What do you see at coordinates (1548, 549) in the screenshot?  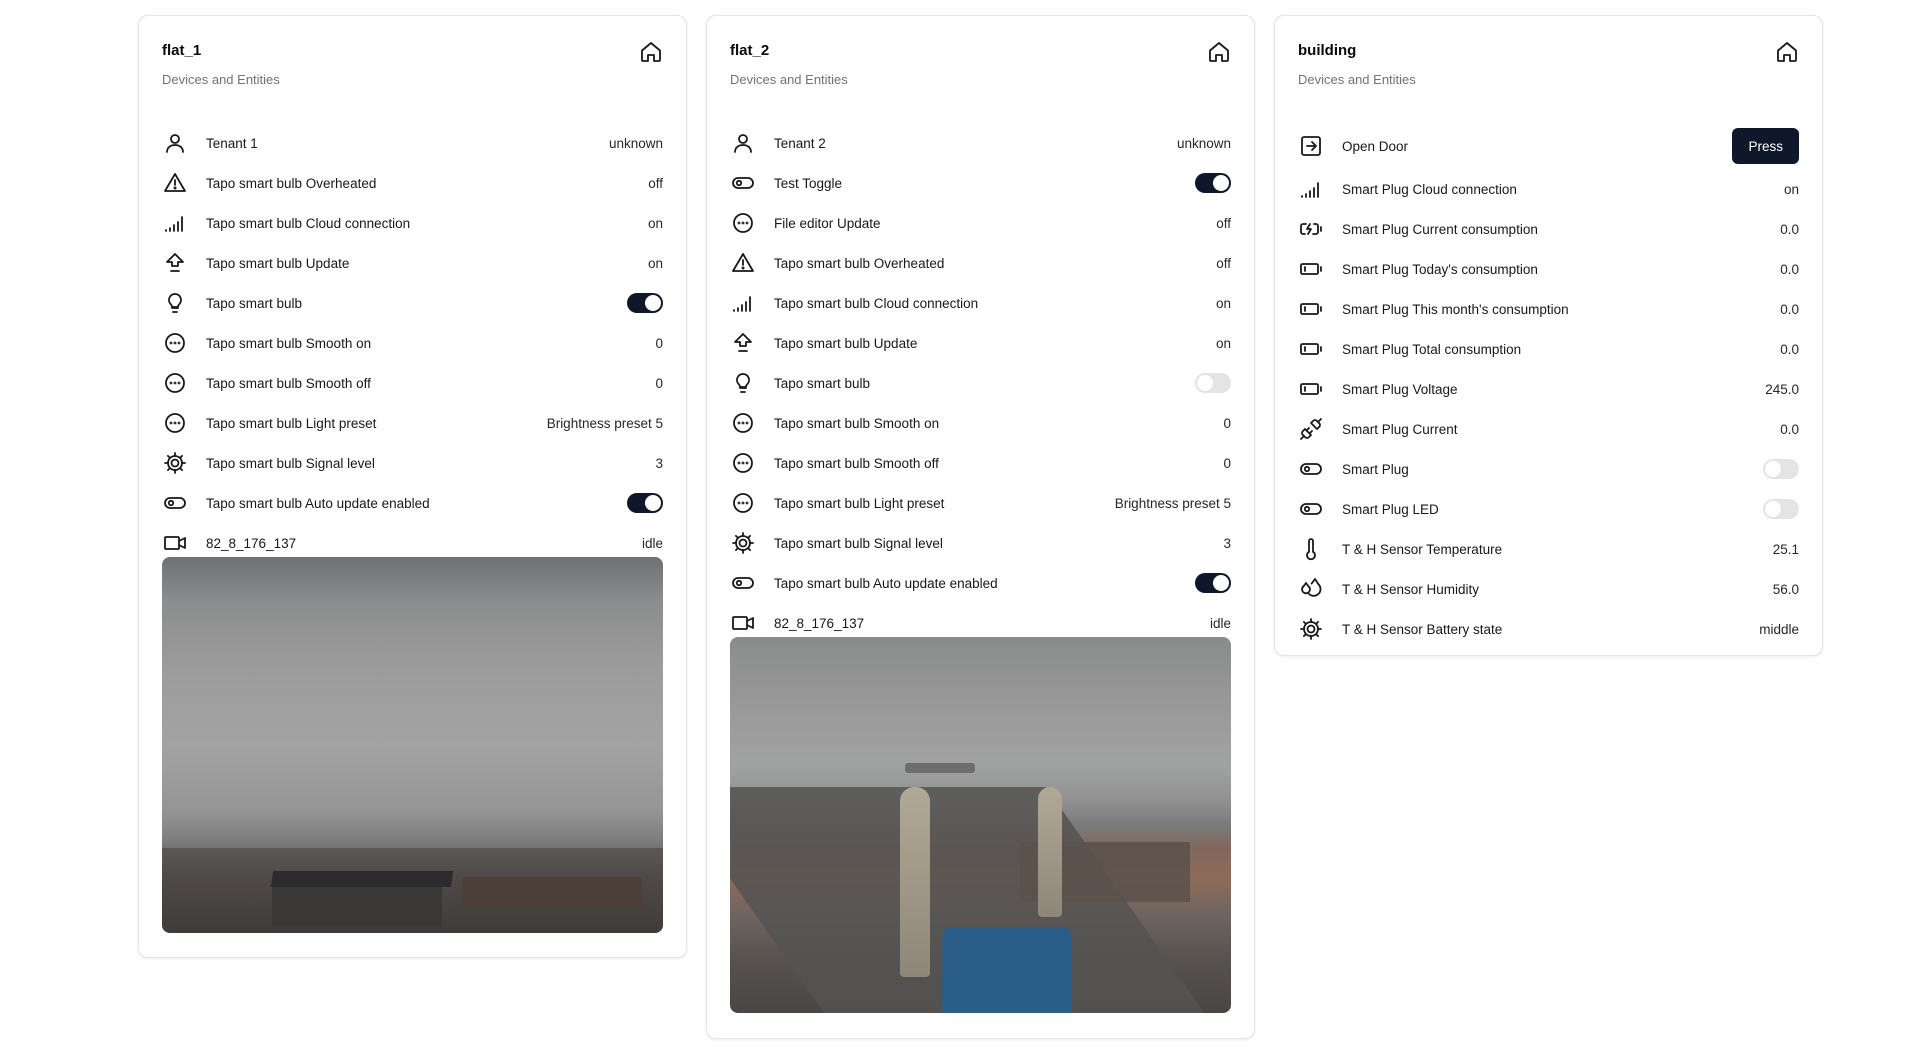 I see `entity-row: T & H Sensor Temperature 25.1` at bounding box center [1548, 549].